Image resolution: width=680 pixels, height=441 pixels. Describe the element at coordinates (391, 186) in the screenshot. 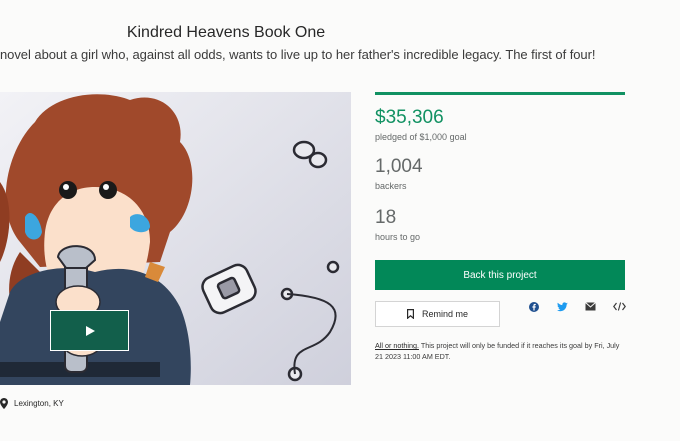

I see `backers-label: backers` at that location.